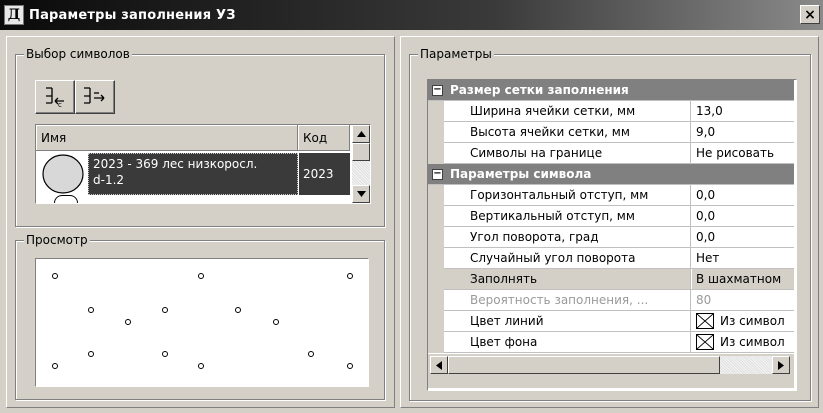 Image resolution: width=823 pixels, height=413 pixels. Describe the element at coordinates (743, 300) in the screenshot. I see `property-value: 80` at that location.